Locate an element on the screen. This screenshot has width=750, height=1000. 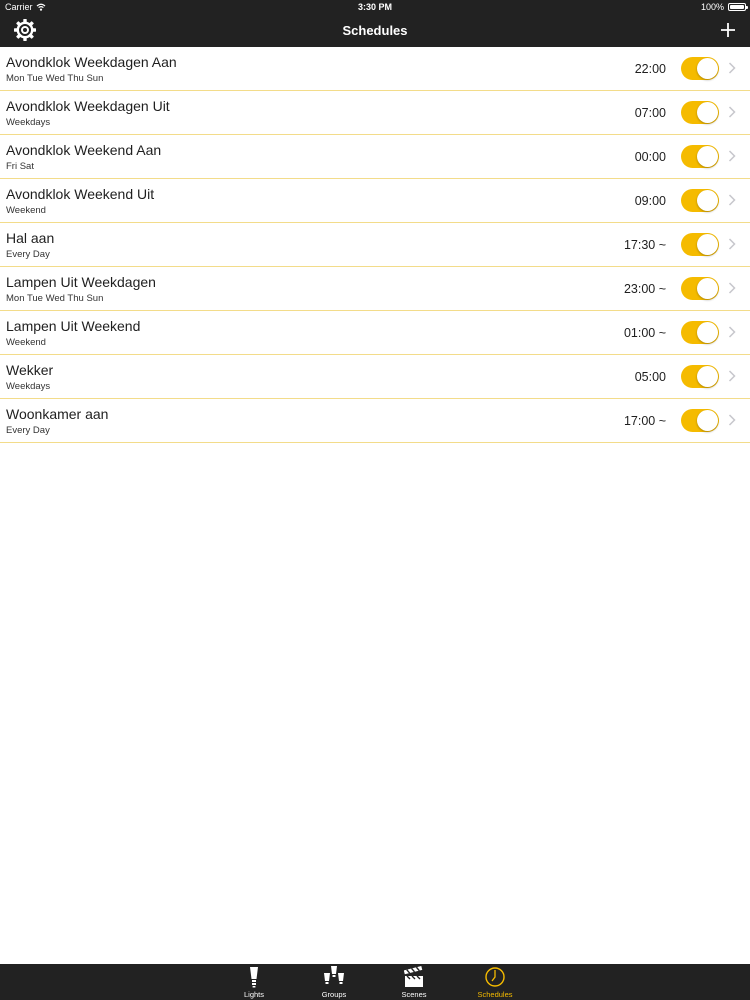
plus-icon is located at coordinates (728, 30).